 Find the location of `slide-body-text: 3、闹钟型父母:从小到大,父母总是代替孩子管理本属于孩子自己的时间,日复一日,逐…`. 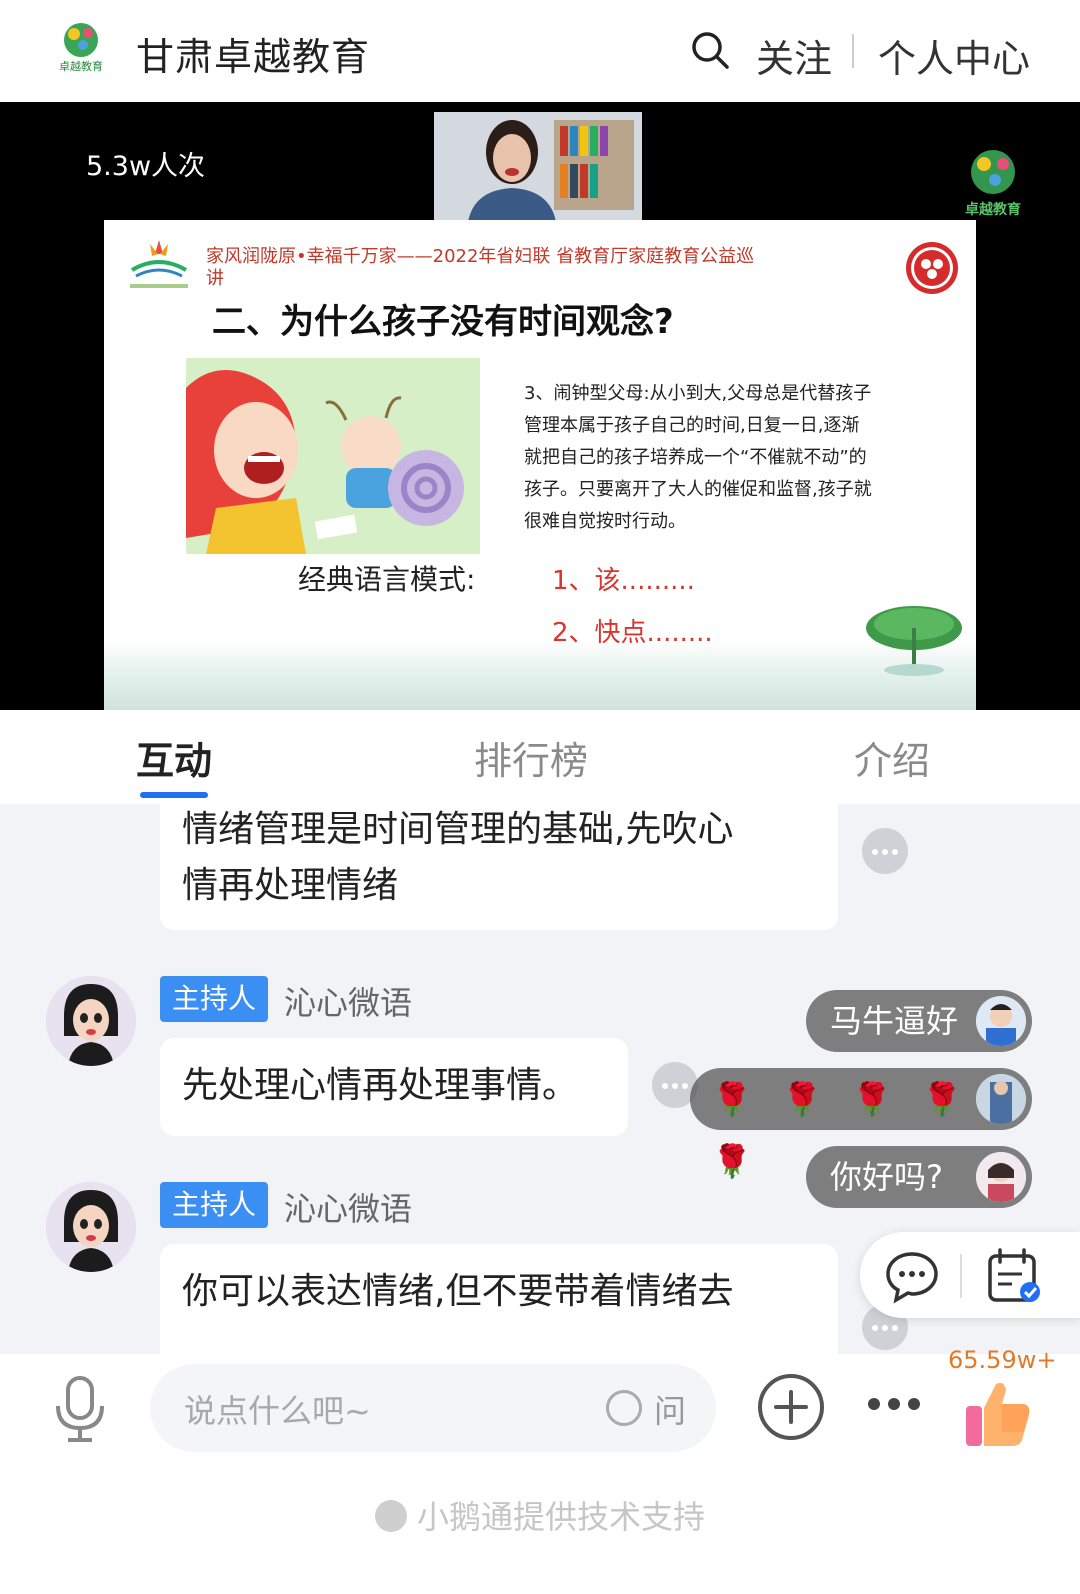

slide-body-text: 3、闹钟型父母:从小到大,父母总是代替孩子管理本属于孩子自己的时间,日复一日,逐… is located at coordinates (698, 457).